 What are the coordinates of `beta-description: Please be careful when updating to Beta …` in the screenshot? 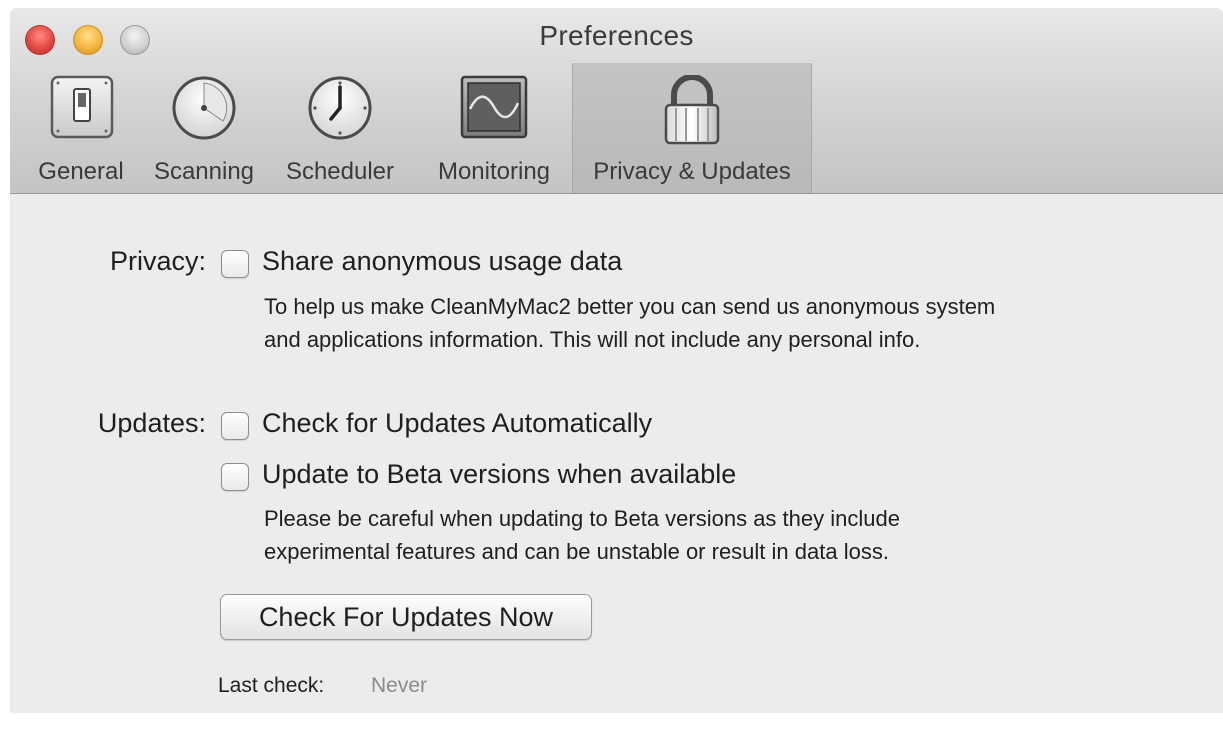 It's located at (582, 535).